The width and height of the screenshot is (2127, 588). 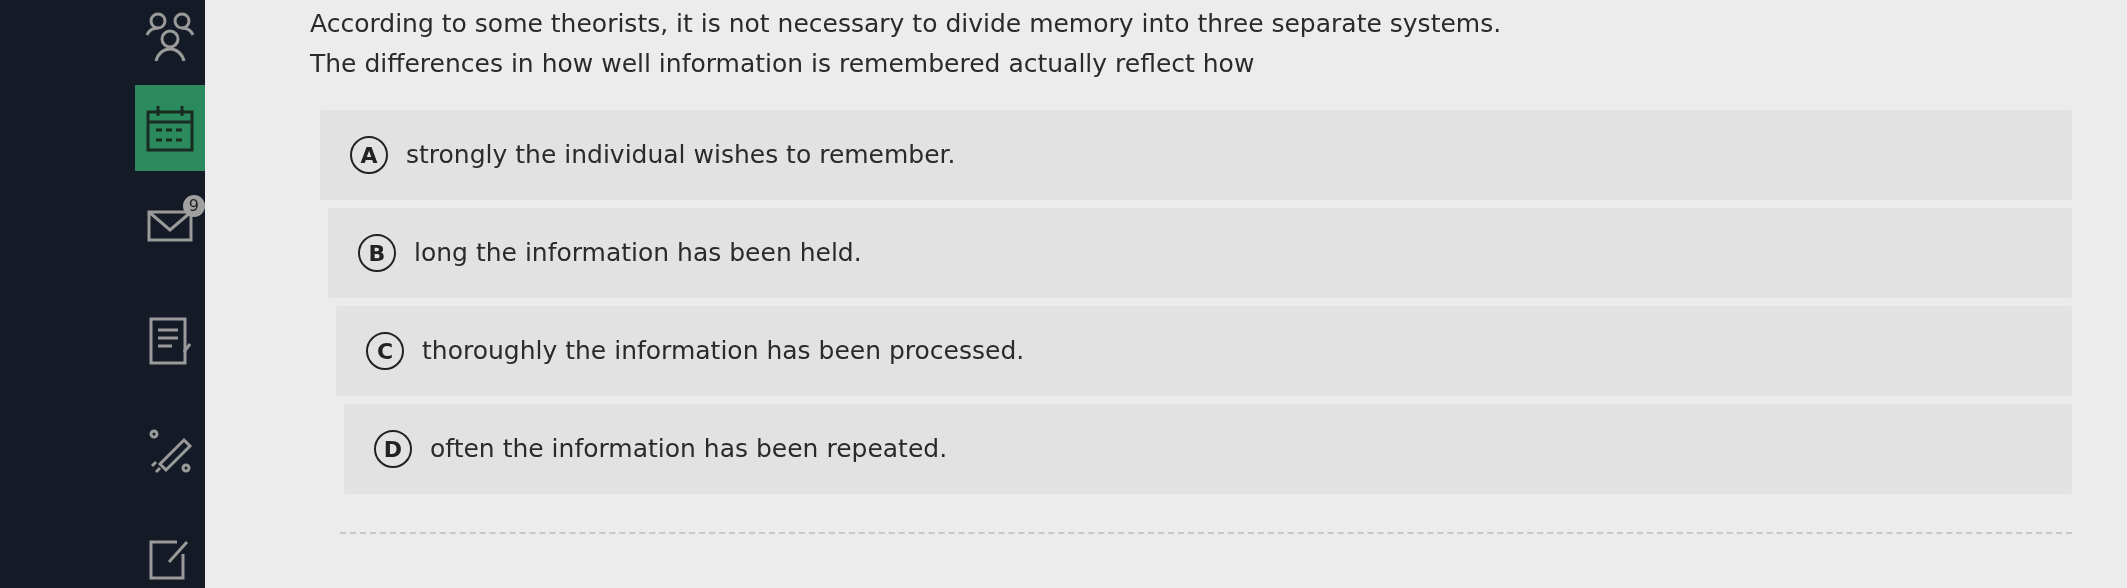 What do you see at coordinates (681, 155) in the screenshot?
I see `option-text: strongly the individual wishes to remember.` at bounding box center [681, 155].